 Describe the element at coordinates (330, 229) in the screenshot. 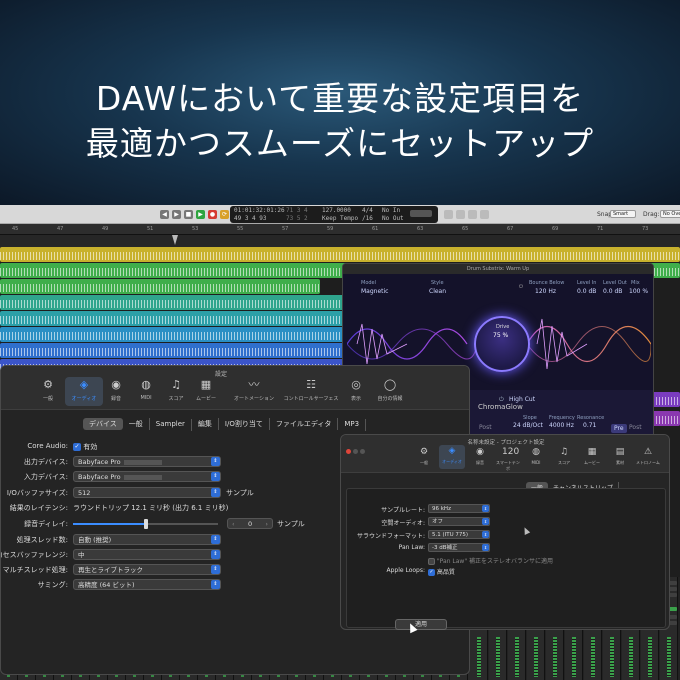

I see `ruler-tick: 59` at that location.